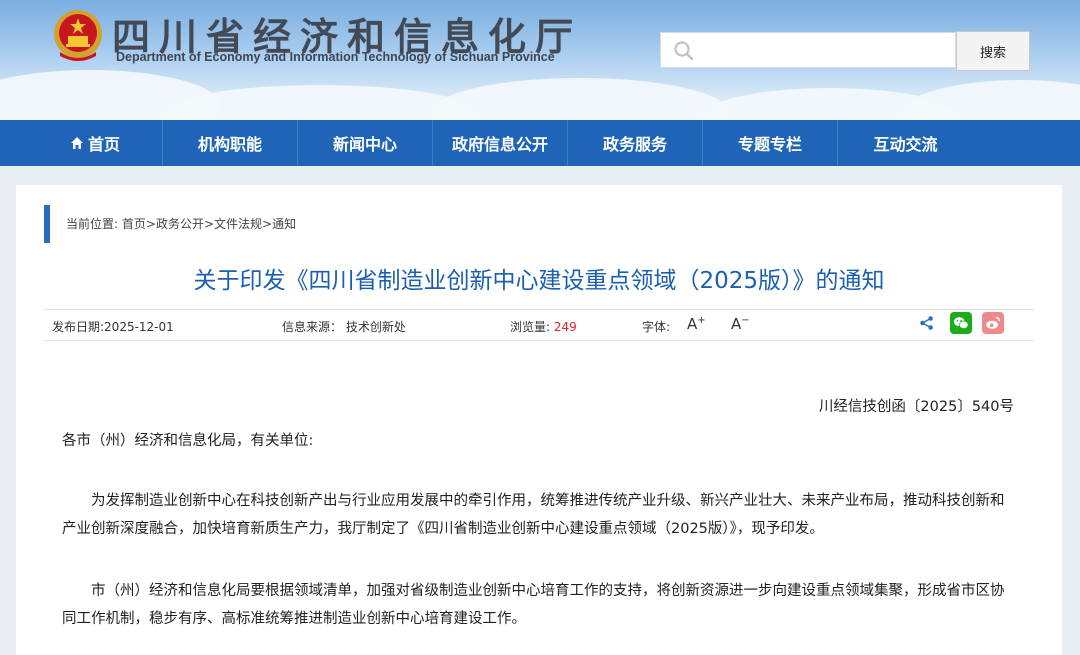  What do you see at coordinates (961, 323) in the screenshot?
I see `wechat-icon` at bounding box center [961, 323].